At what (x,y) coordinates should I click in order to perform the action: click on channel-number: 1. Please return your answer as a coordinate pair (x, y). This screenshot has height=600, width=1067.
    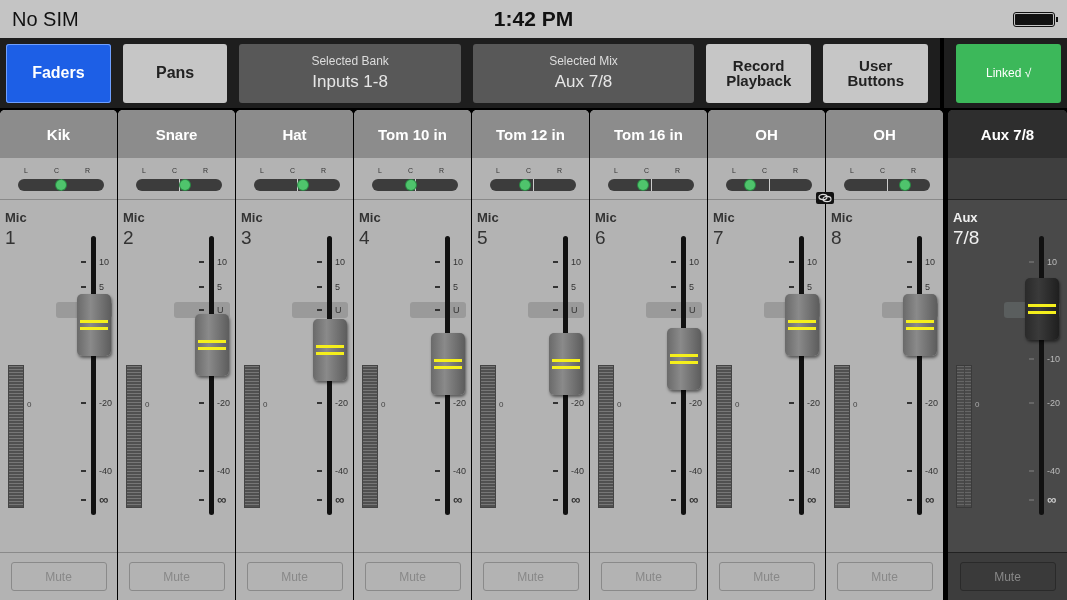
    Looking at the image, I should click on (10, 238).